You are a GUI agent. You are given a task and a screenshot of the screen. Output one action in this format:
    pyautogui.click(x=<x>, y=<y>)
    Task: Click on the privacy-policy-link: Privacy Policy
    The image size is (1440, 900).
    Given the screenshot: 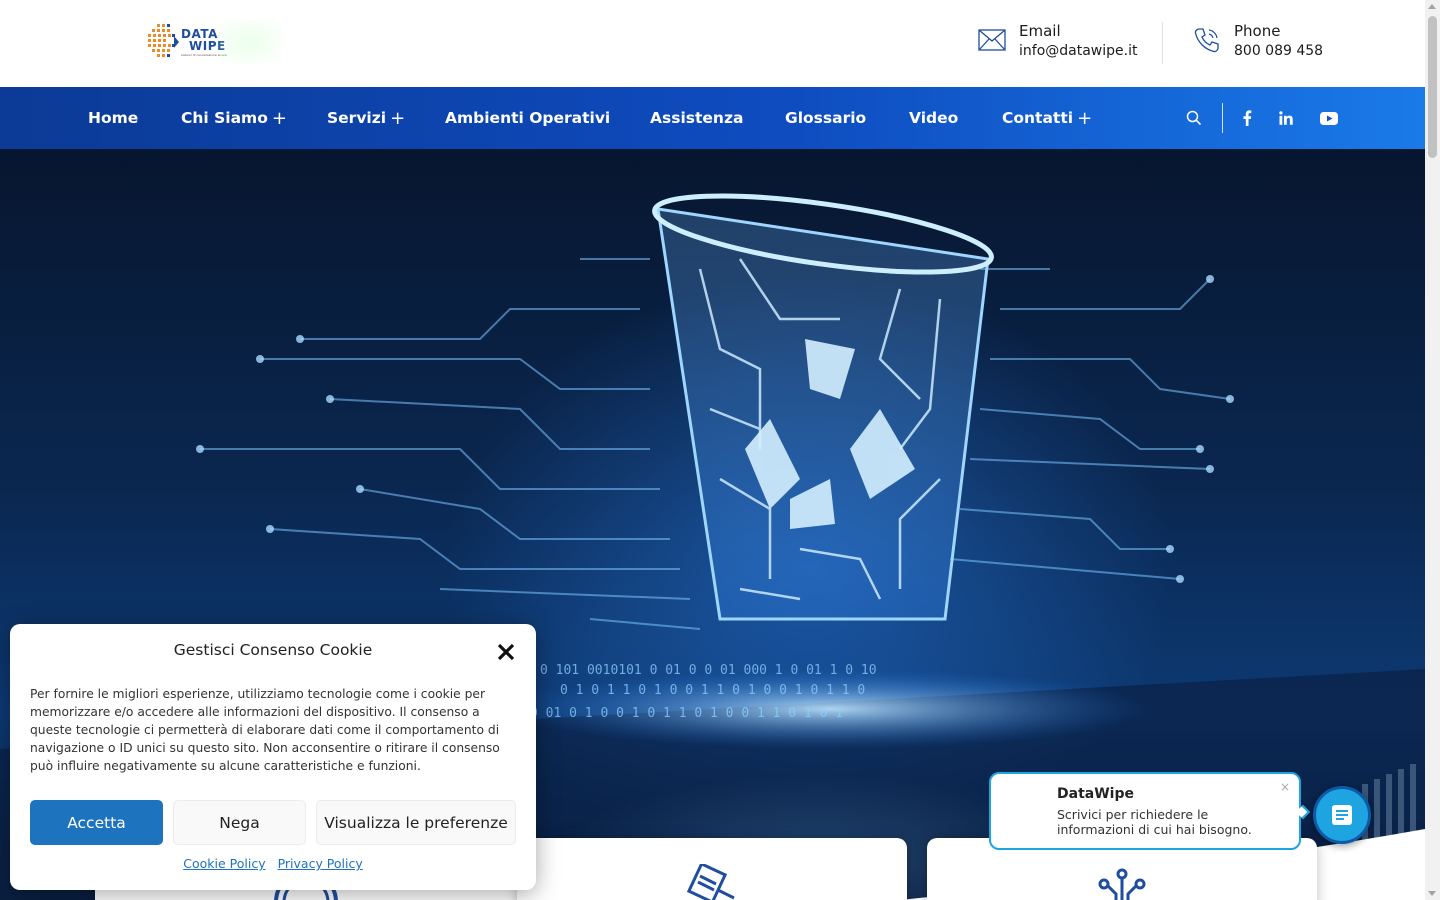 What is the action you would take?
    pyautogui.click(x=320, y=863)
    